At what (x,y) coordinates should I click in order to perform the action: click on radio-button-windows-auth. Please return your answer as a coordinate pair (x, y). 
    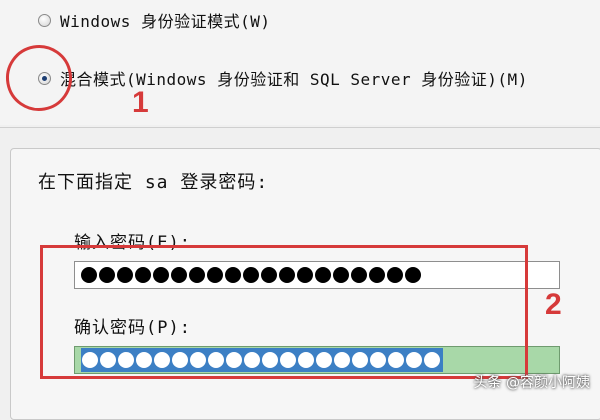
    Looking at the image, I should click on (44, 20).